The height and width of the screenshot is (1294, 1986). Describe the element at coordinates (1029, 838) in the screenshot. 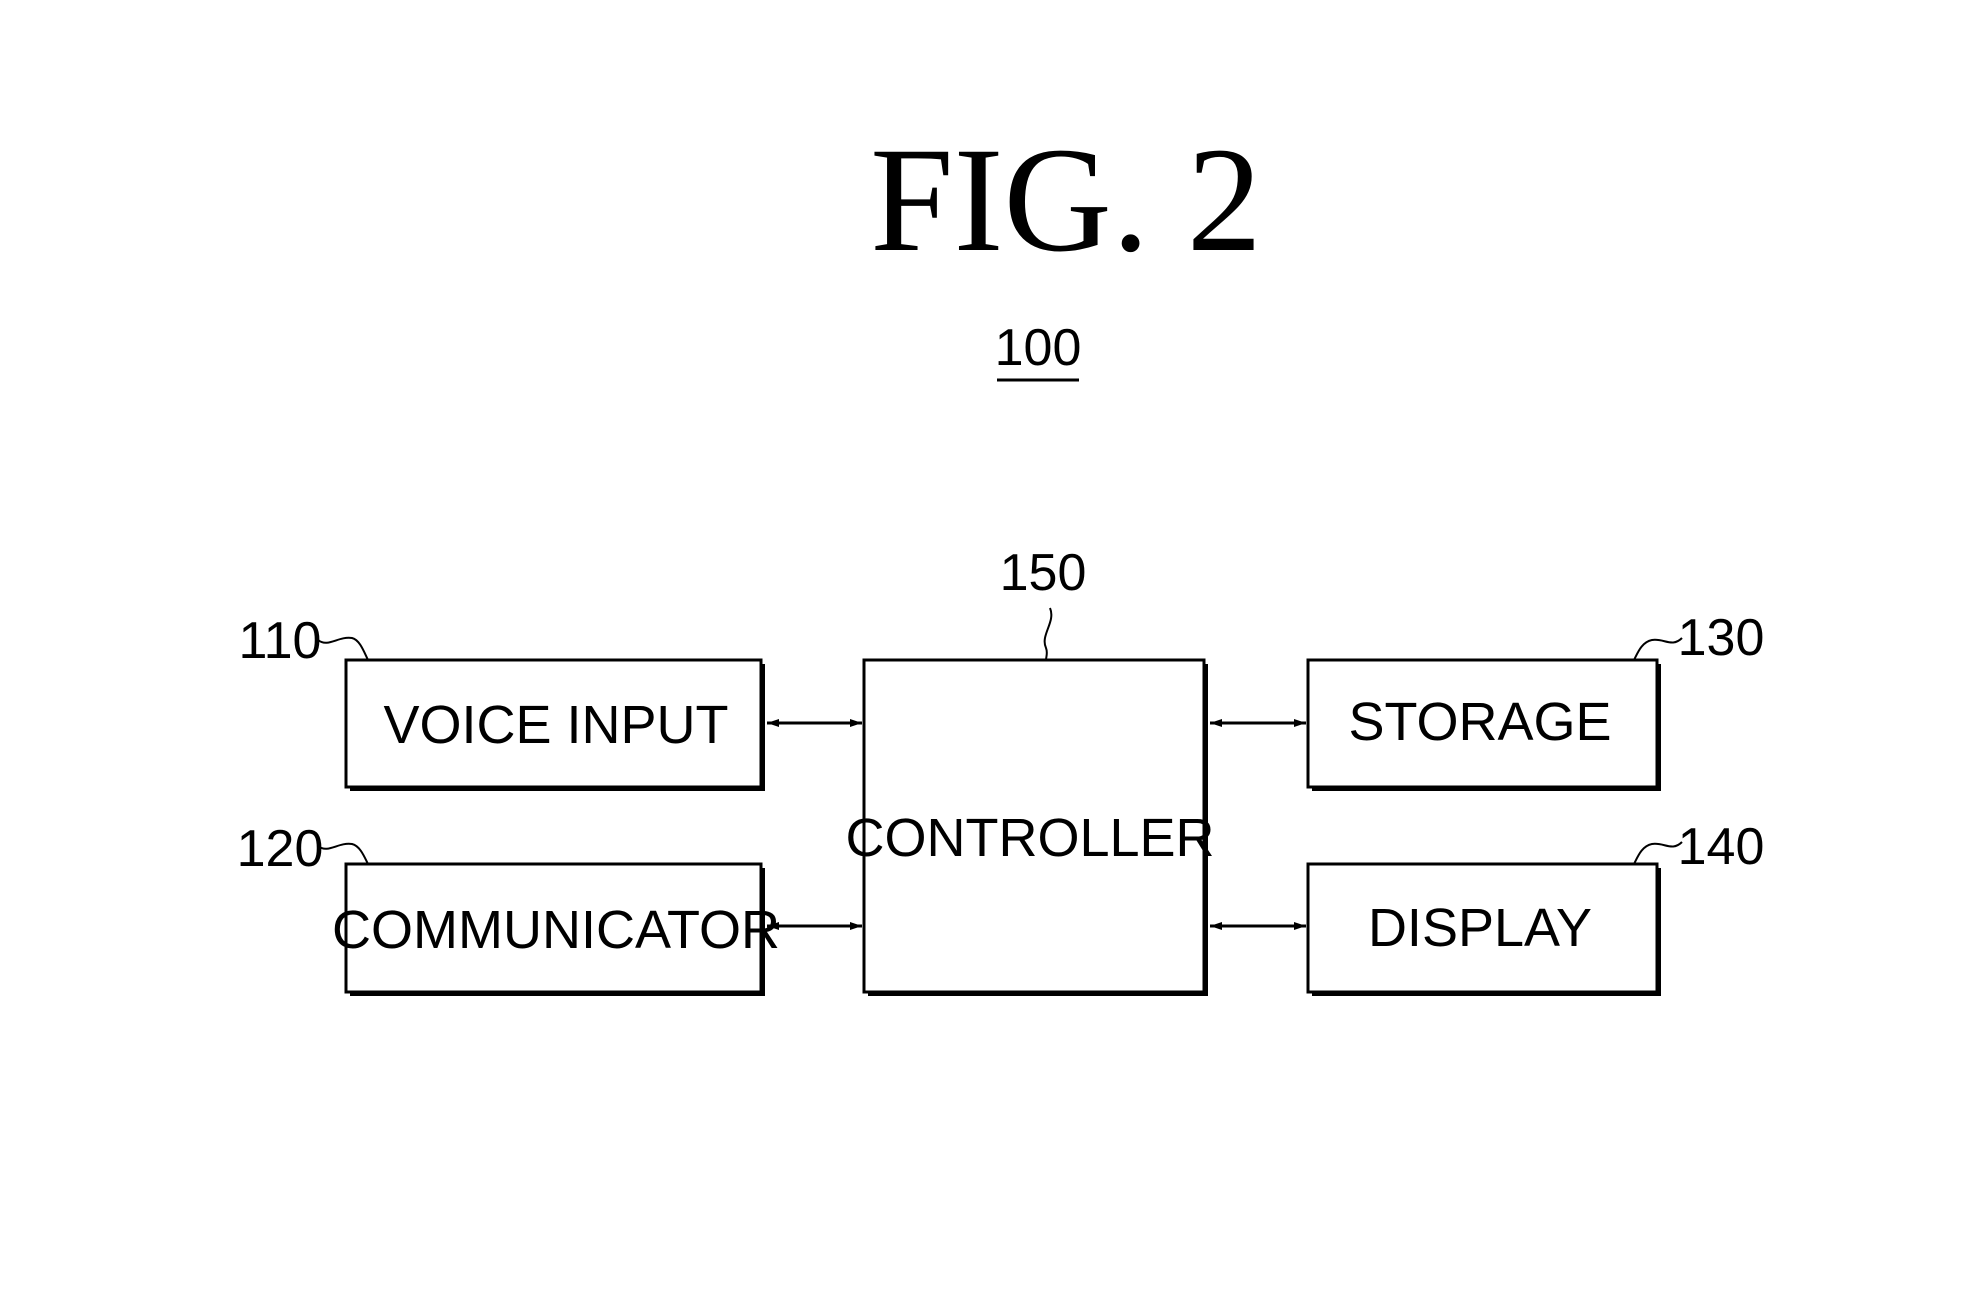

I see `controller-label: CONTROLLER` at that location.